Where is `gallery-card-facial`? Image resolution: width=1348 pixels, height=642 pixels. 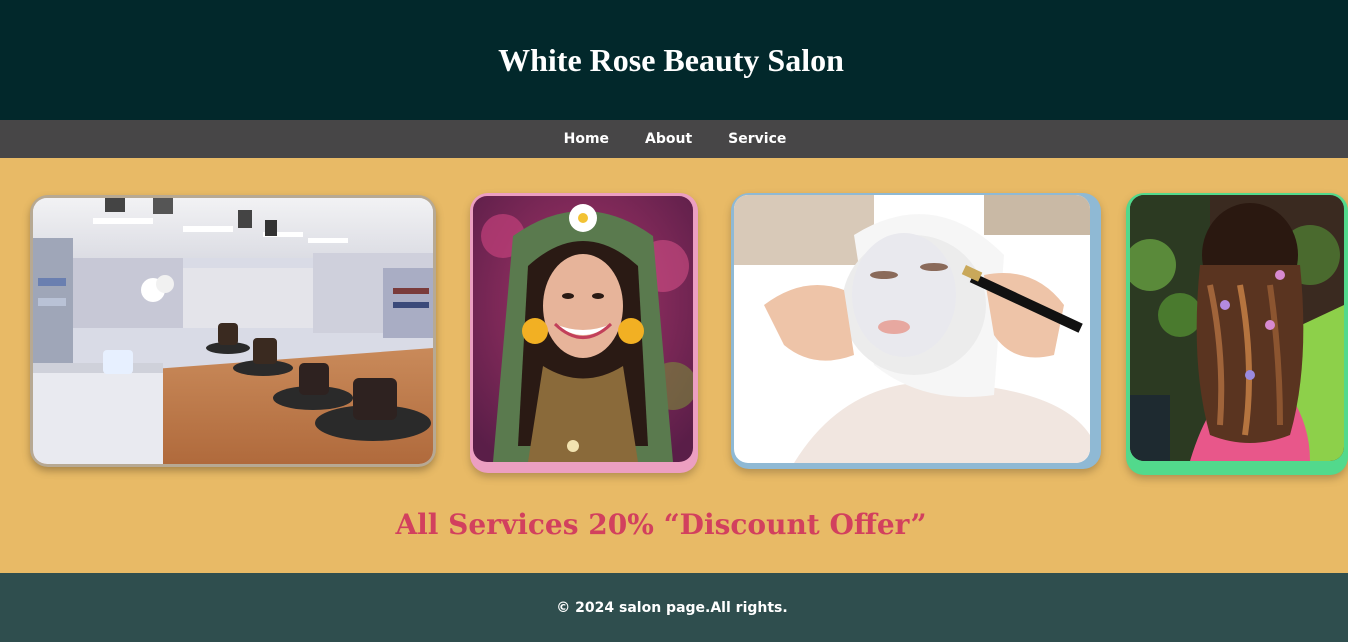 gallery-card-facial is located at coordinates (916, 331).